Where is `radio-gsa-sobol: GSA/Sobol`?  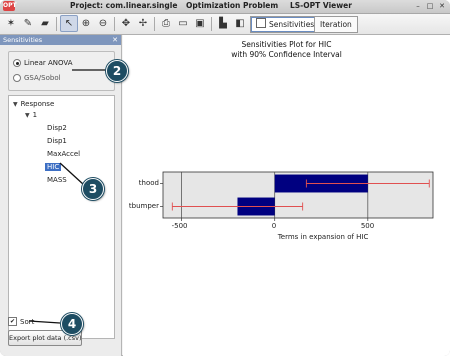 radio-gsa-sobol: GSA/Sobol is located at coordinates (37, 78).